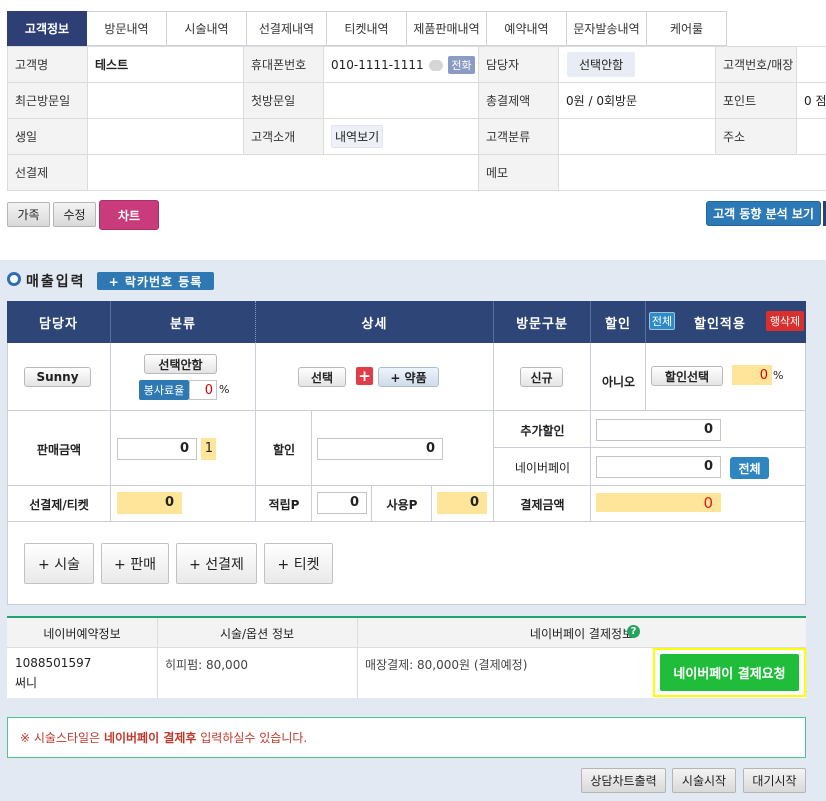  I want to click on tab-sms-history: 문자발송내역, so click(607, 28).